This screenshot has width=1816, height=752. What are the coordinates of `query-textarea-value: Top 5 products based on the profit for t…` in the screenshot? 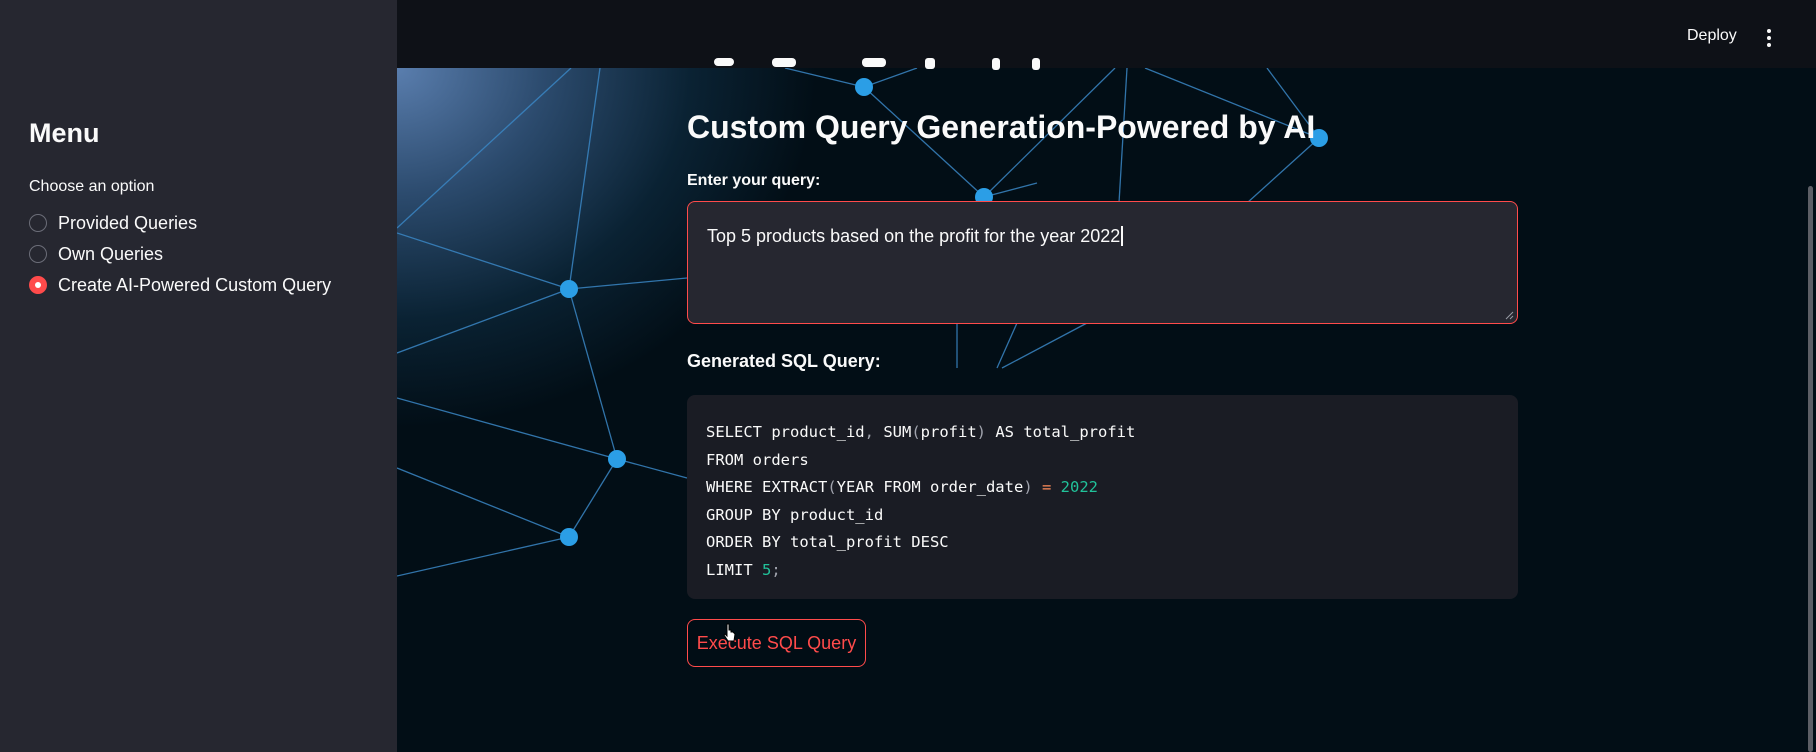 It's located at (913, 236).